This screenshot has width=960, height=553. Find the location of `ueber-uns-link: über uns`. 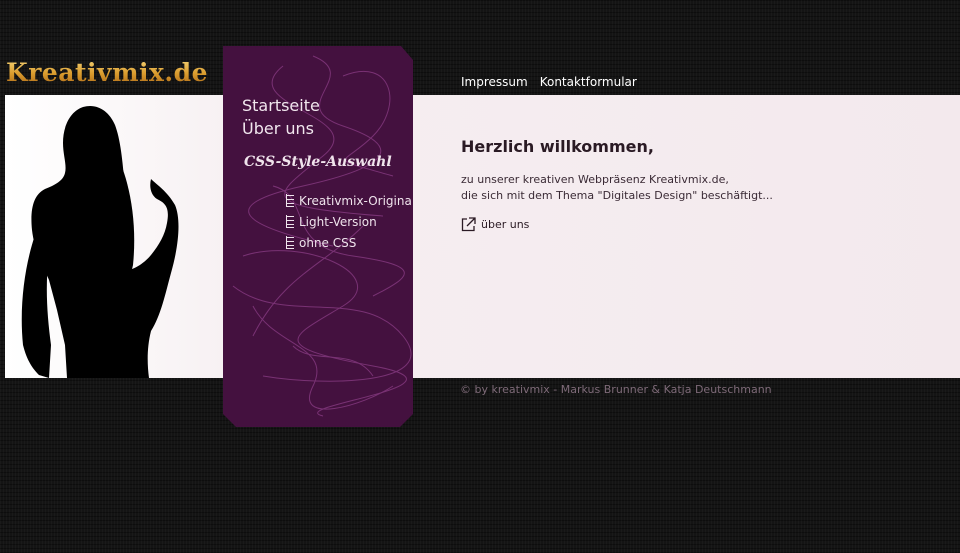

ueber-uns-link: über uns is located at coordinates (495, 224).